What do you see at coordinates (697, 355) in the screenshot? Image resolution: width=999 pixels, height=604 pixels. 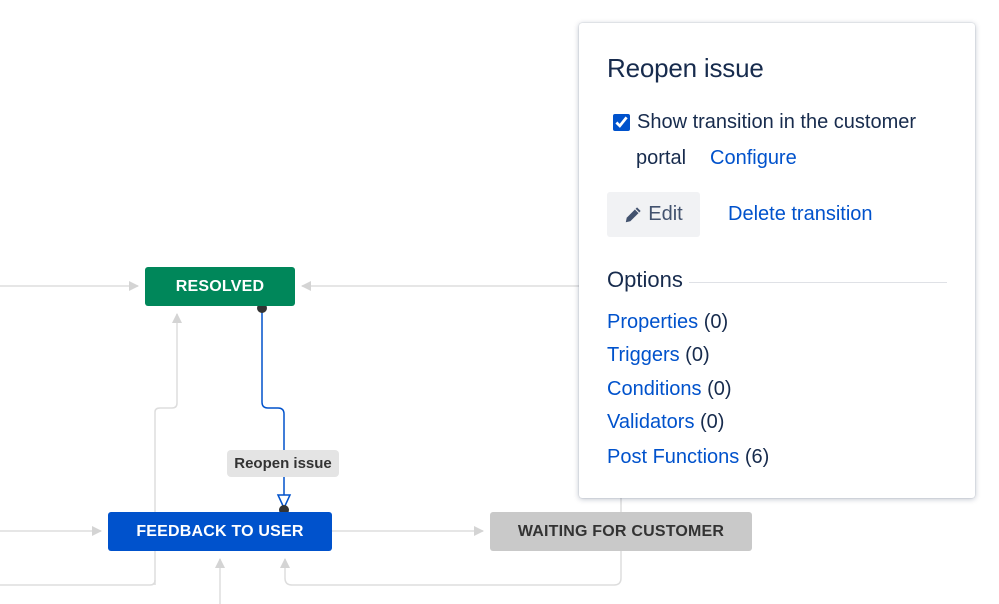 I see `triggers-count: (0)` at bounding box center [697, 355].